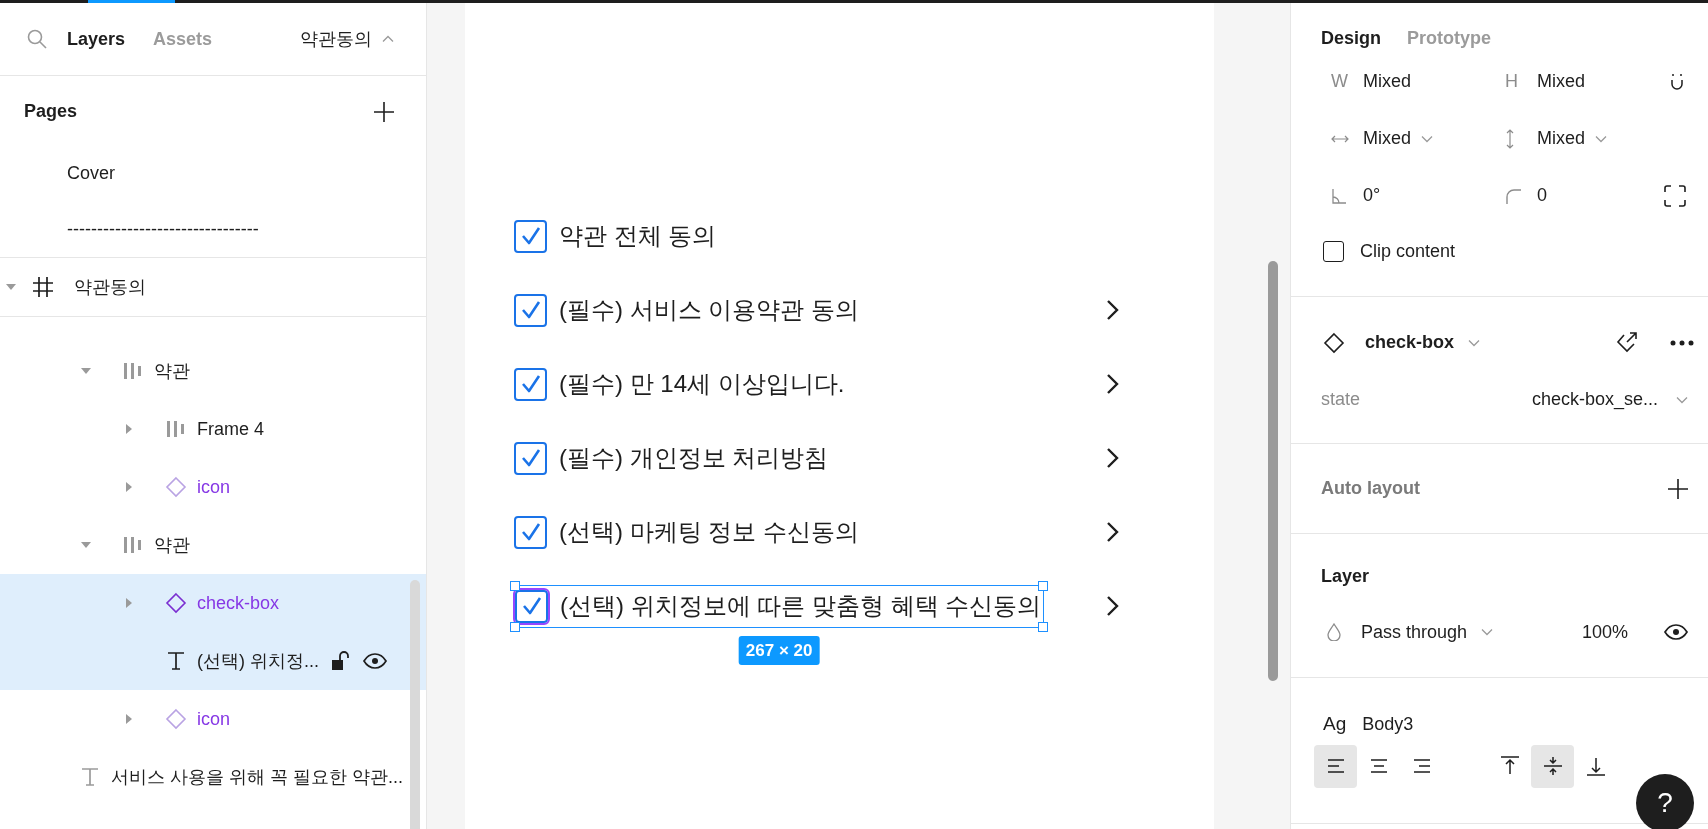 The height and width of the screenshot is (829, 1708). What do you see at coordinates (1423, 342) in the screenshot?
I see `component-name: check-box` at bounding box center [1423, 342].